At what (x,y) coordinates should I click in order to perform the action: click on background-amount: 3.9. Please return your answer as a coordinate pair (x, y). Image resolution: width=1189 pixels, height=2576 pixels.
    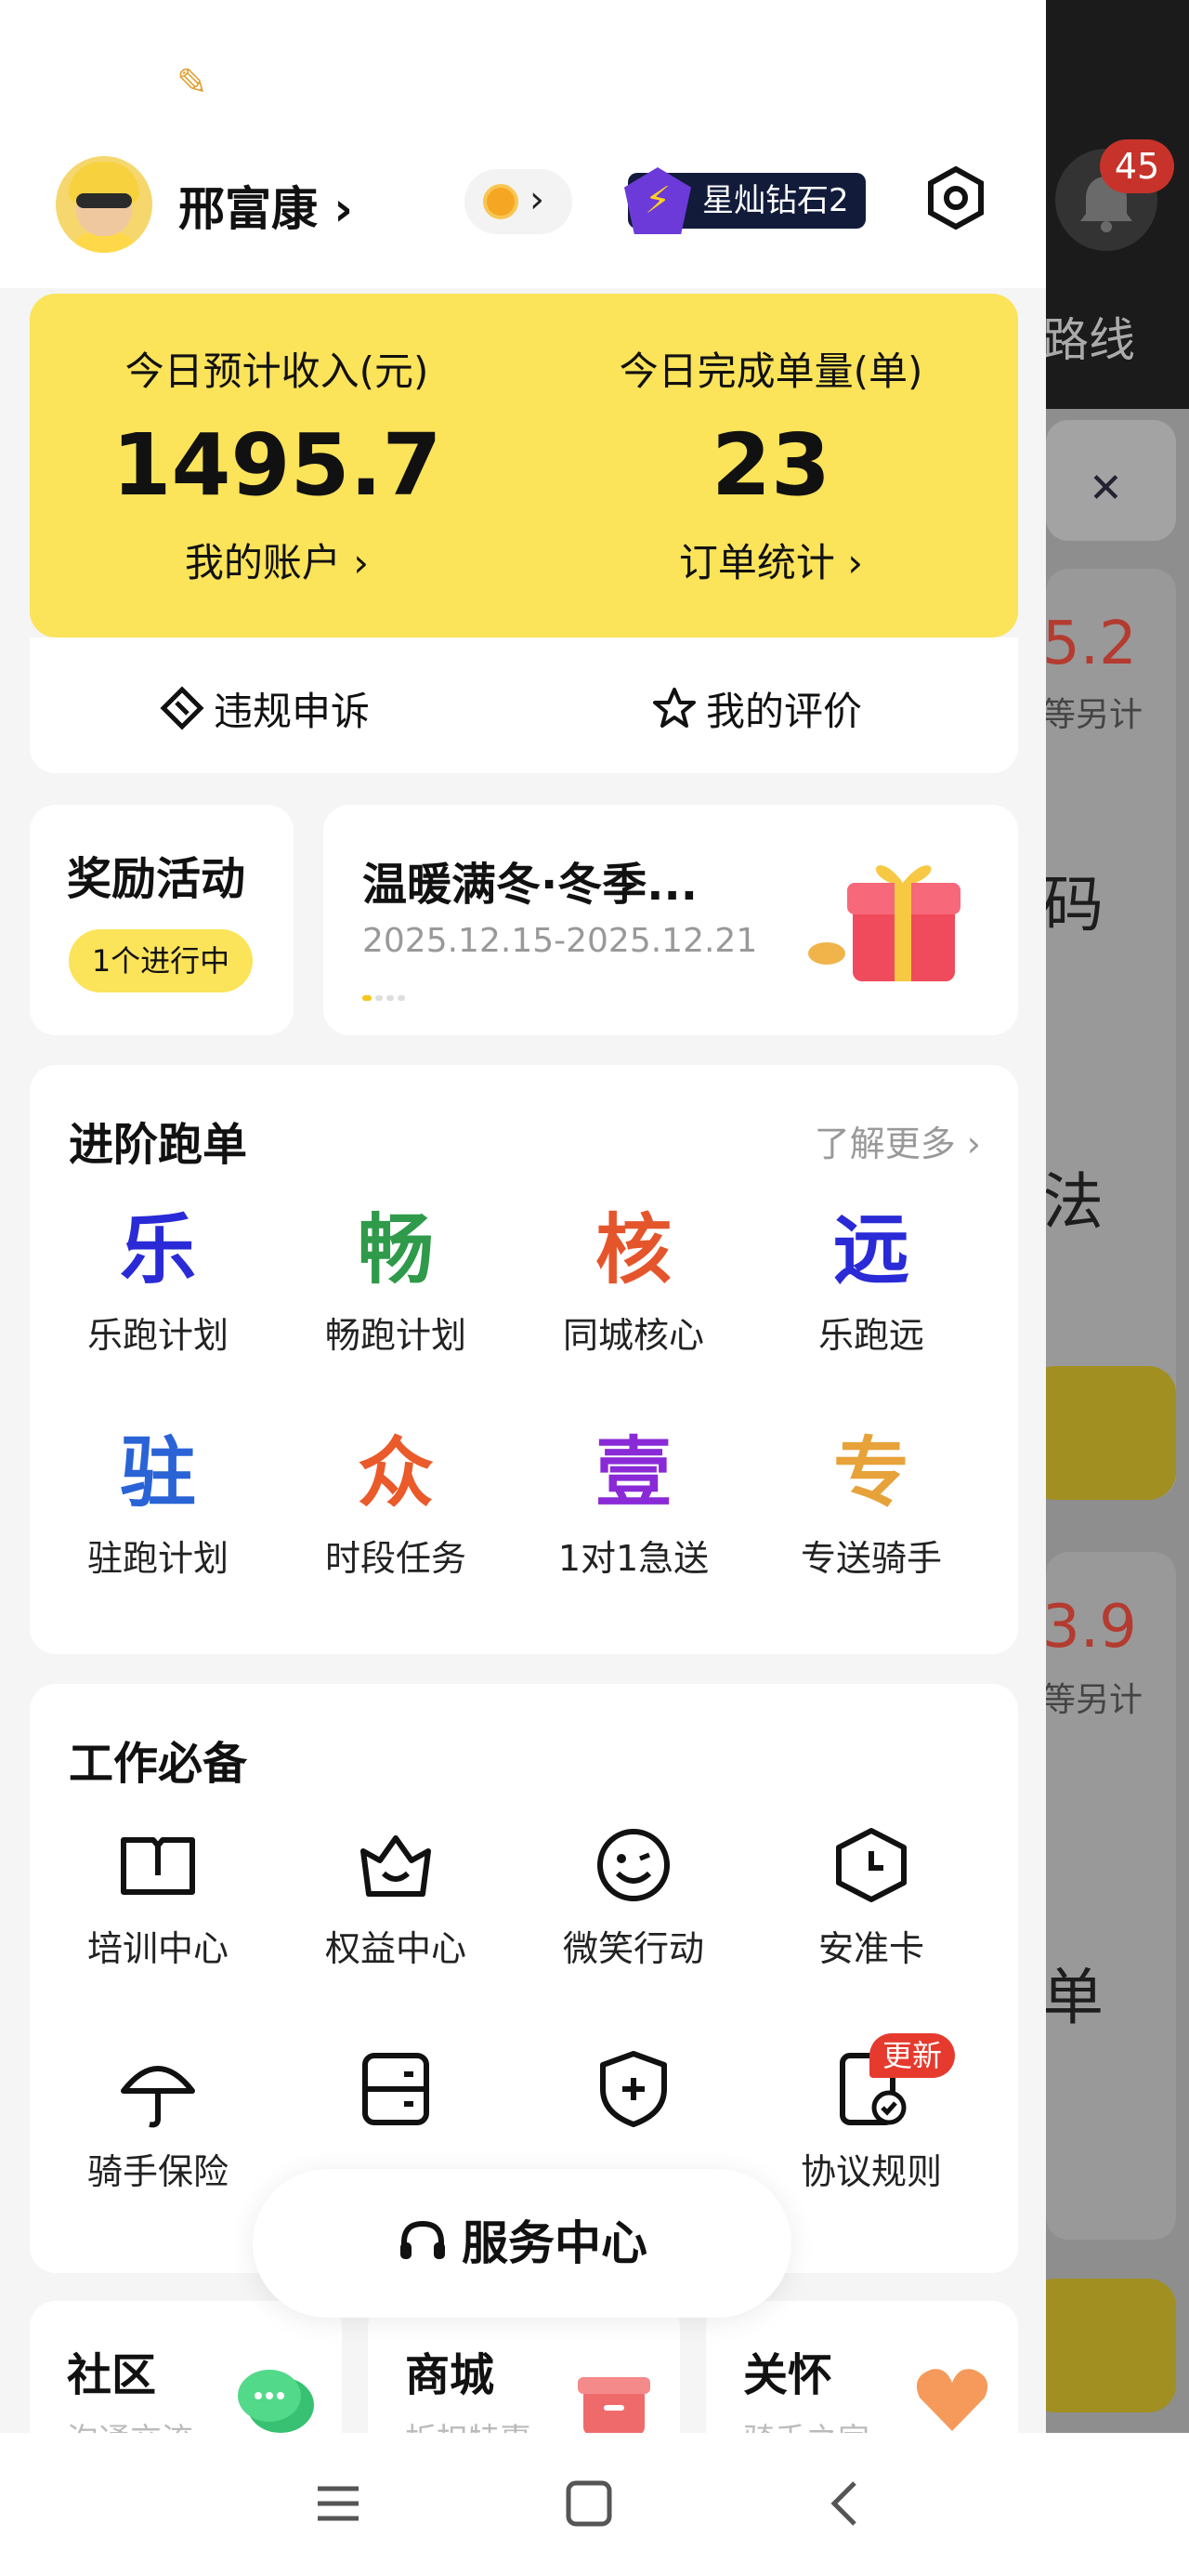
    Looking at the image, I should click on (1091, 1627).